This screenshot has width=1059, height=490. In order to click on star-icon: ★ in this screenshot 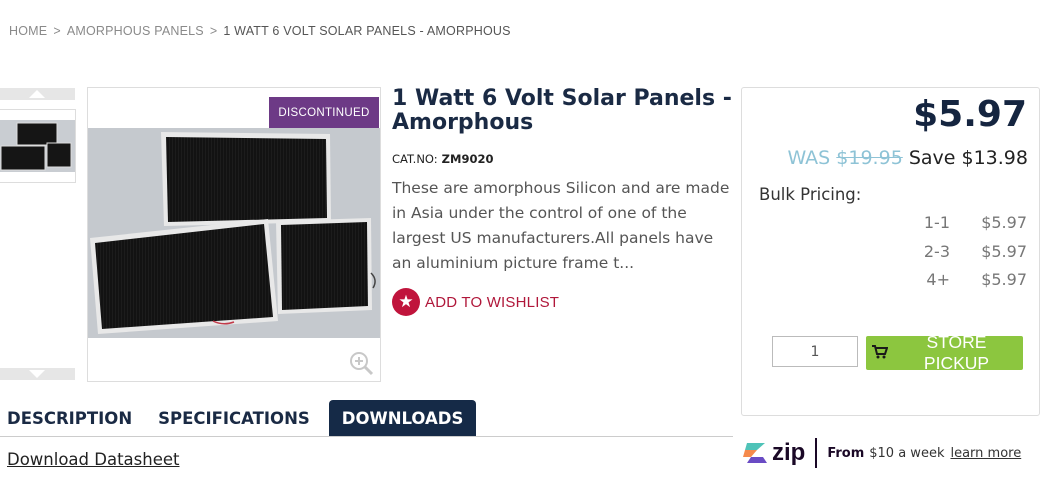, I will do `click(406, 302)`.